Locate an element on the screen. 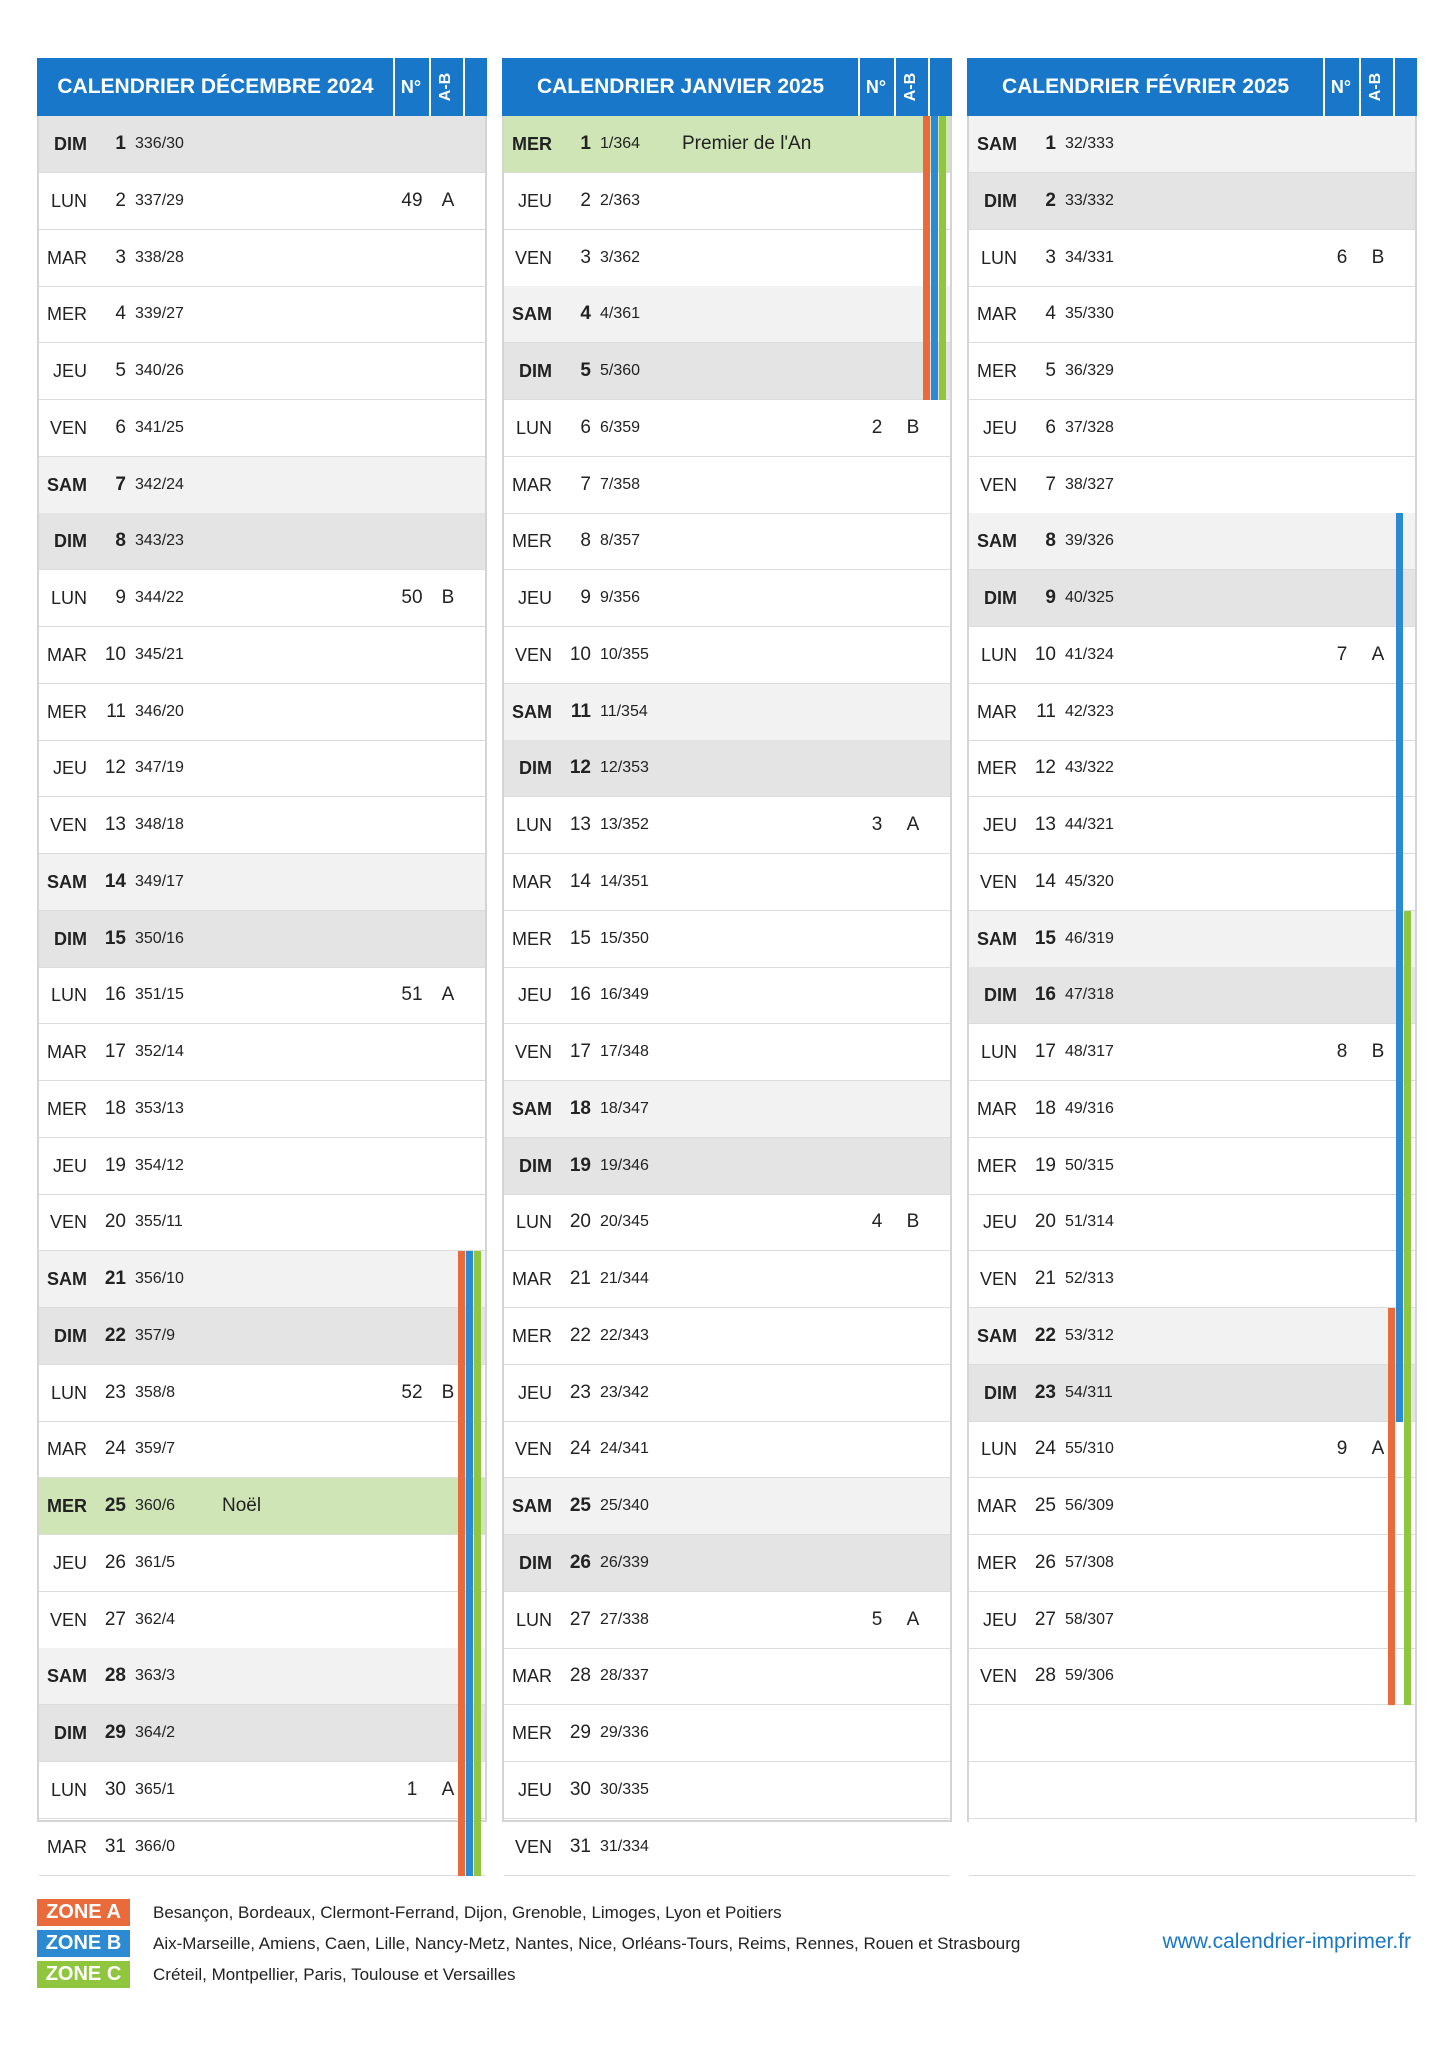 This screenshot has width=1448, height=2048. day-row: SAM 15 46/319 is located at coordinates (1192, 939).